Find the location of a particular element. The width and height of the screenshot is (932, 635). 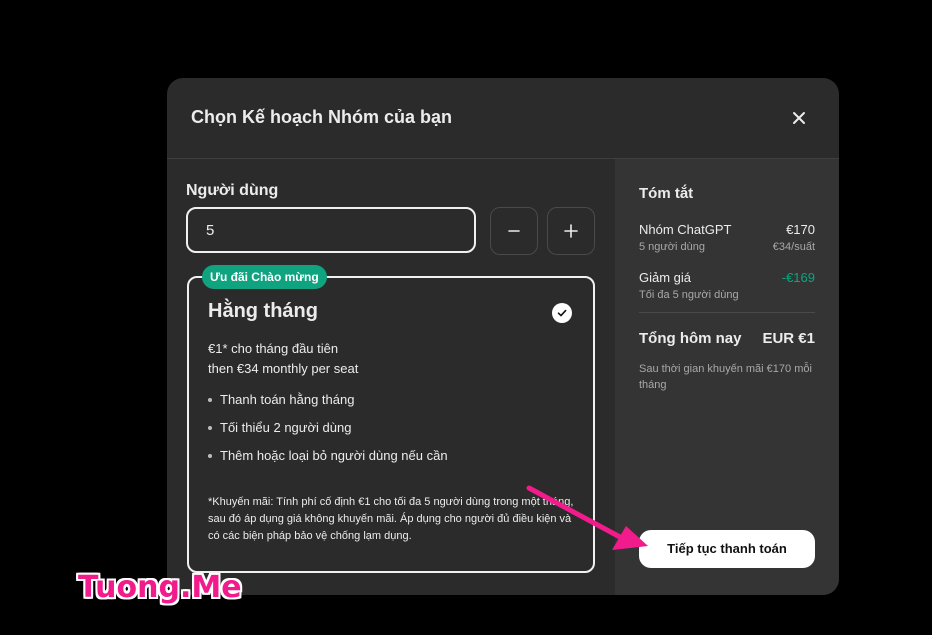

total-label: Tổng hôm nay is located at coordinates (690, 338).